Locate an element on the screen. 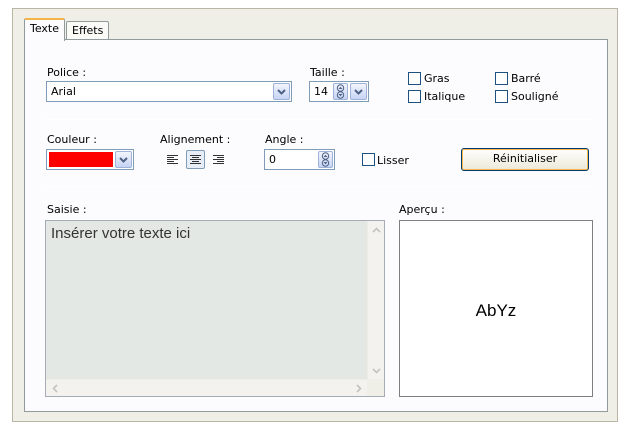 This screenshot has height=425, width=629. scroll-right-icon is located at coordinates (358, 388).